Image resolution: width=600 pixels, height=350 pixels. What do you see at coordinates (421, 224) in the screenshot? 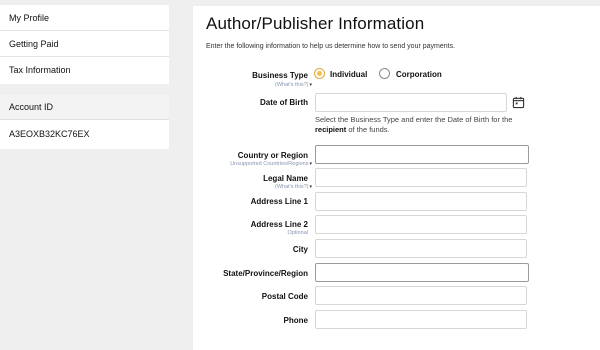
I see `address-line-2-input` at bounding box center [421, 224].